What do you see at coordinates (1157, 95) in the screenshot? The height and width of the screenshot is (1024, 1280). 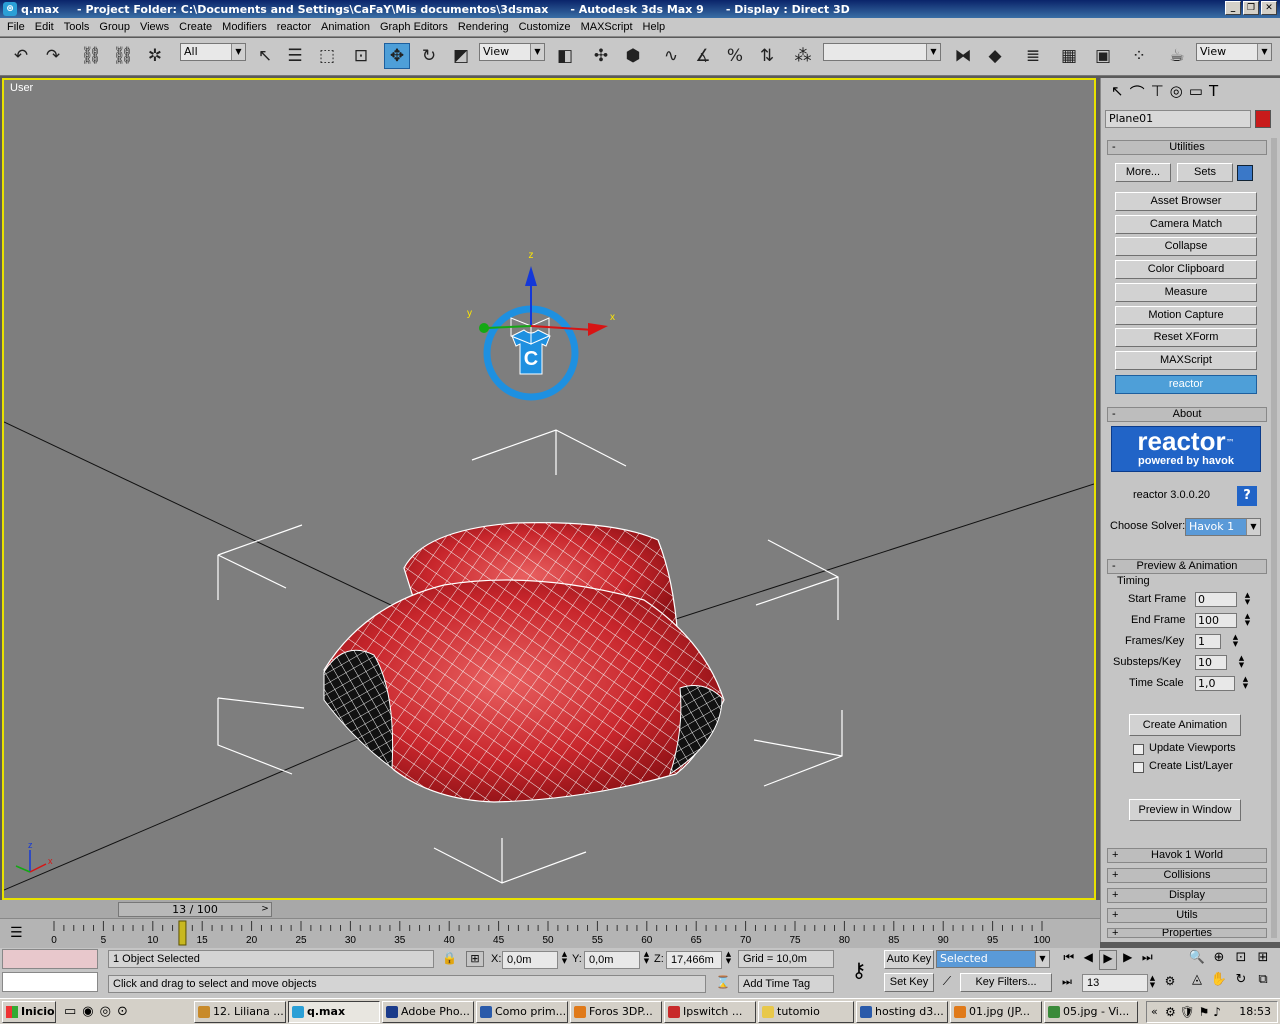 I see `hierarchy-tab-icon: ⊤` at bounding box center [1157, 95].